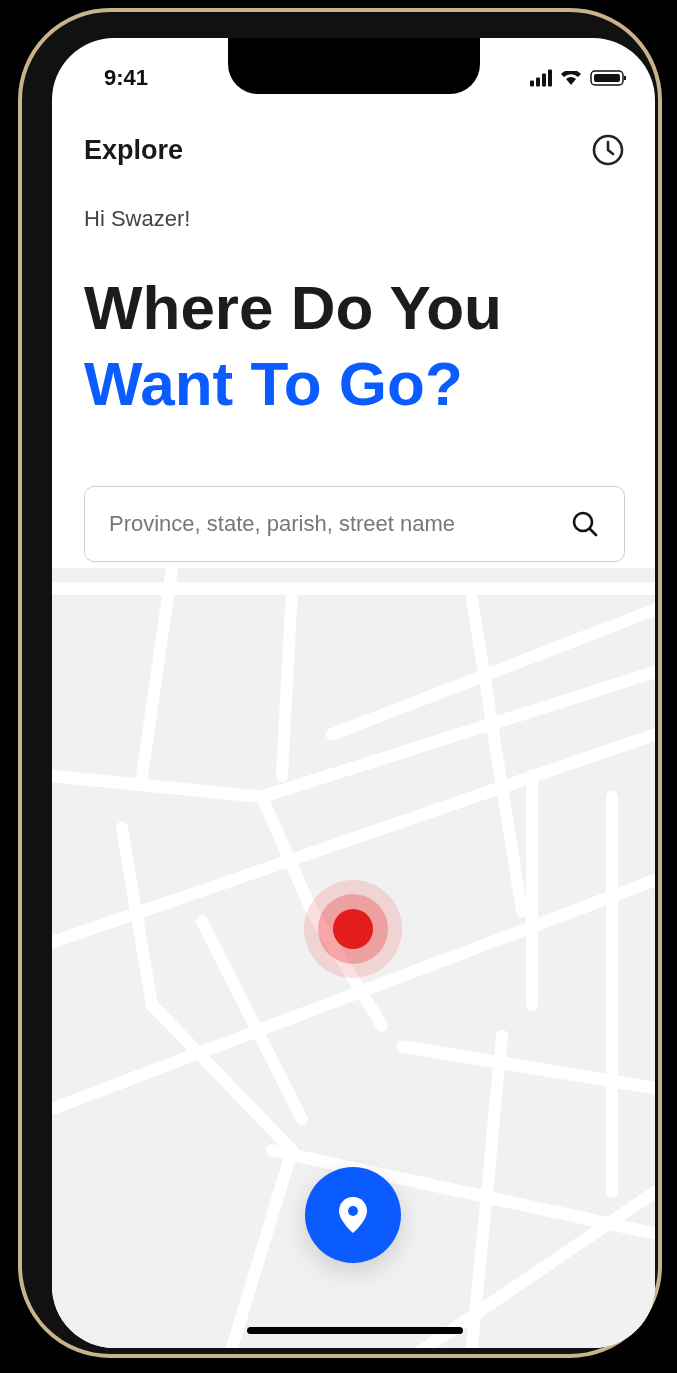 The height and width of the screenshot is (1373, 677). I want to click on greeting-text: Hi Swazer!, so click(138, 219).